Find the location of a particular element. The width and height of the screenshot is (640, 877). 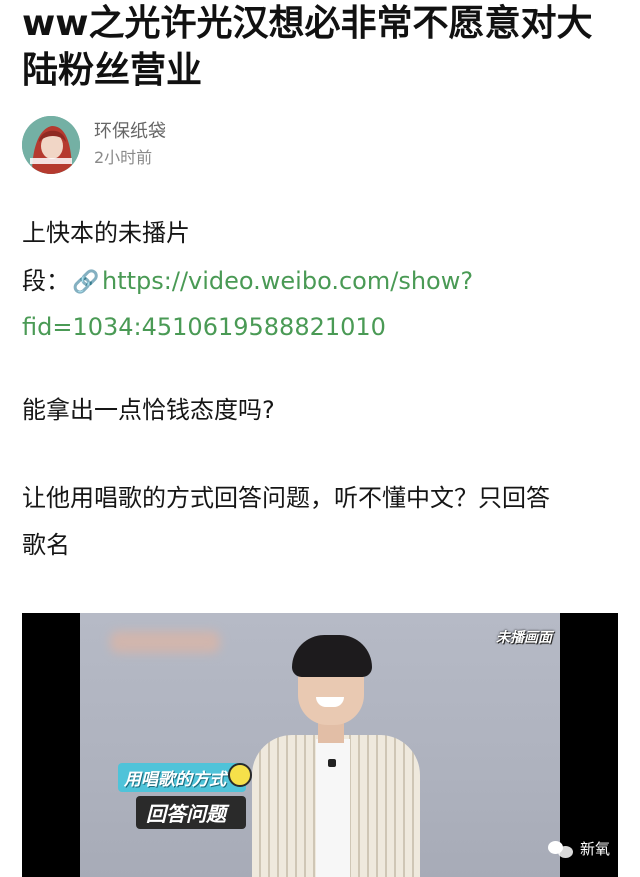

post-timestamp: 2小时前 is located at coordinates (123, 157).